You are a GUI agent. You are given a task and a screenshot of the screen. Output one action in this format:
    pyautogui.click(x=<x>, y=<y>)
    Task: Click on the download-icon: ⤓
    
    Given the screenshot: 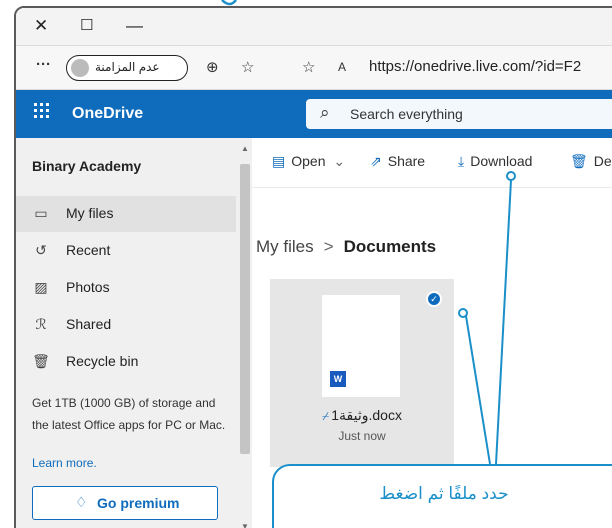 What is the action you would take?
    pyautogui.click(x=461, y=161)
    